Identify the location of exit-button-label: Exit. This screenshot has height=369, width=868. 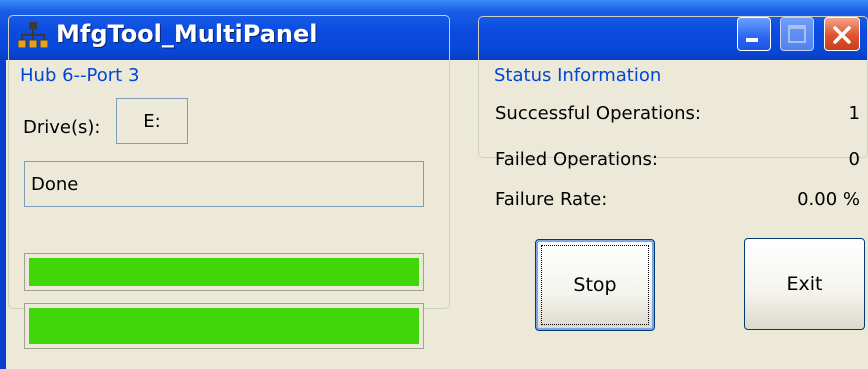
(804, 284).